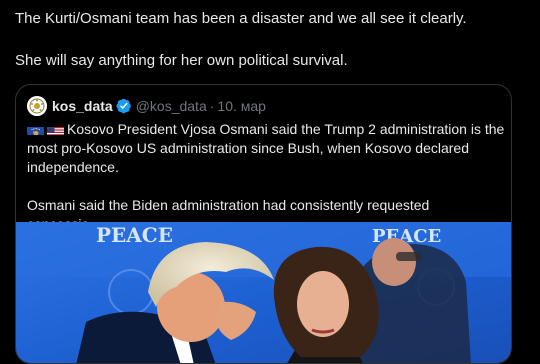 The width and height of the screenshot is (540, 364). I want to click on kosovo-flag-icon, so click(35, 129).